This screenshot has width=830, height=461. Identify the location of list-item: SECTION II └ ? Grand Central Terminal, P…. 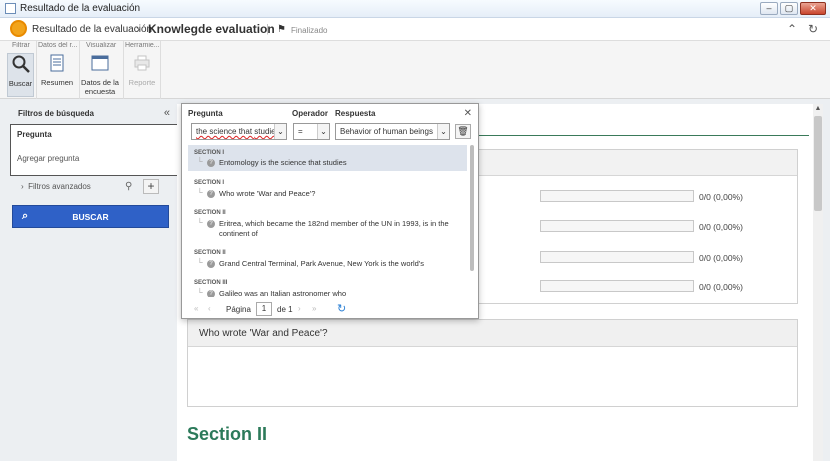
(327, 258).